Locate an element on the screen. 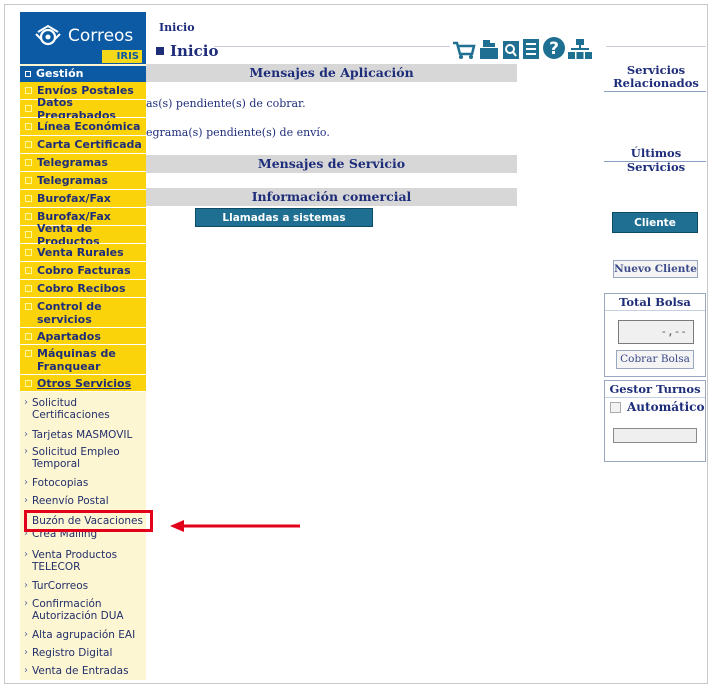 This screenshot has width=712, height=688. nuevo-cliente-button: Nuevo Cliente is located at coordinates (655, 269).